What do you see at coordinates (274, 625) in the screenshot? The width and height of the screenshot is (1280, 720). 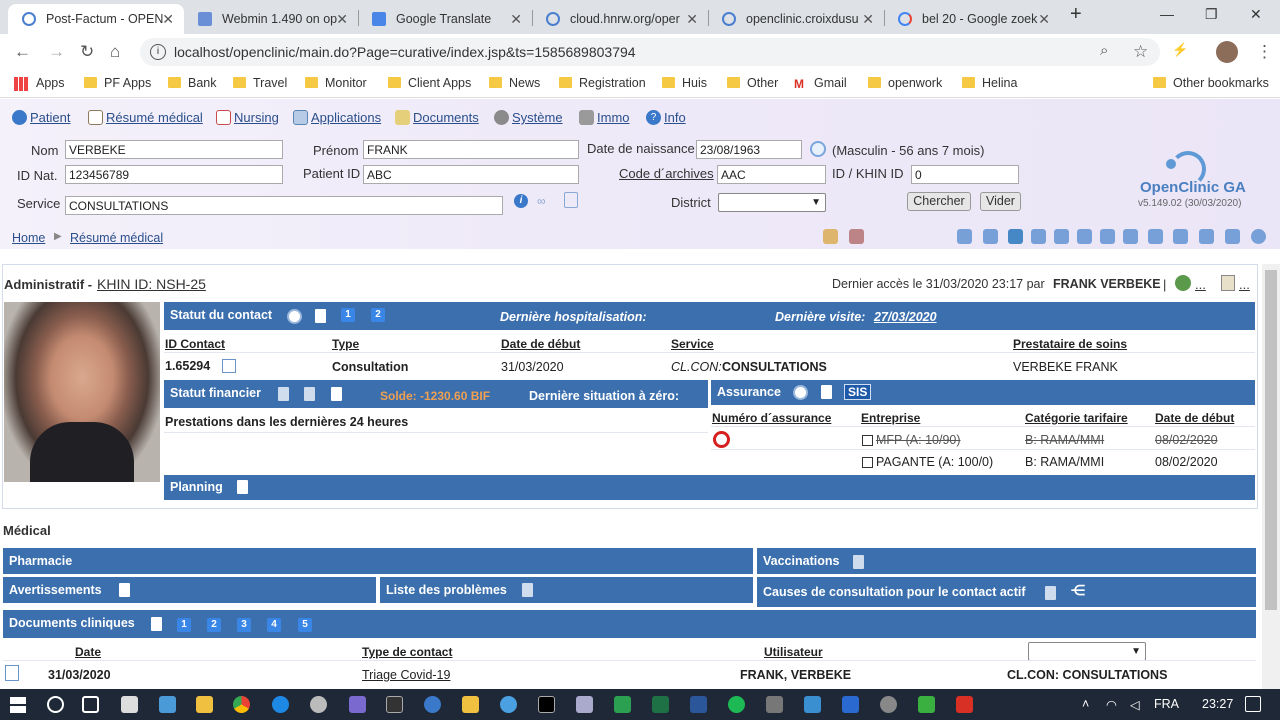 I see `doc-badge: 4` at bounding box center [274, 625].